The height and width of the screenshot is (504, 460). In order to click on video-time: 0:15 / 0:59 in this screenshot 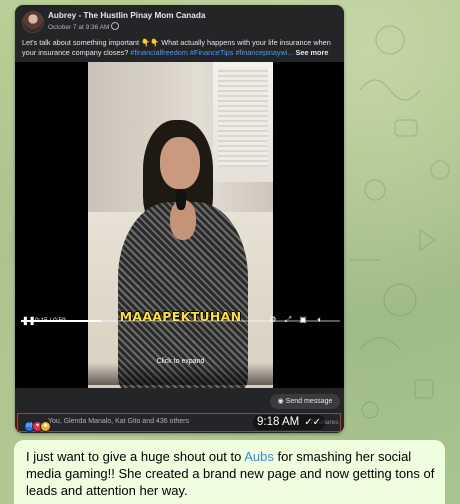, I will do `click(50, 320)`.